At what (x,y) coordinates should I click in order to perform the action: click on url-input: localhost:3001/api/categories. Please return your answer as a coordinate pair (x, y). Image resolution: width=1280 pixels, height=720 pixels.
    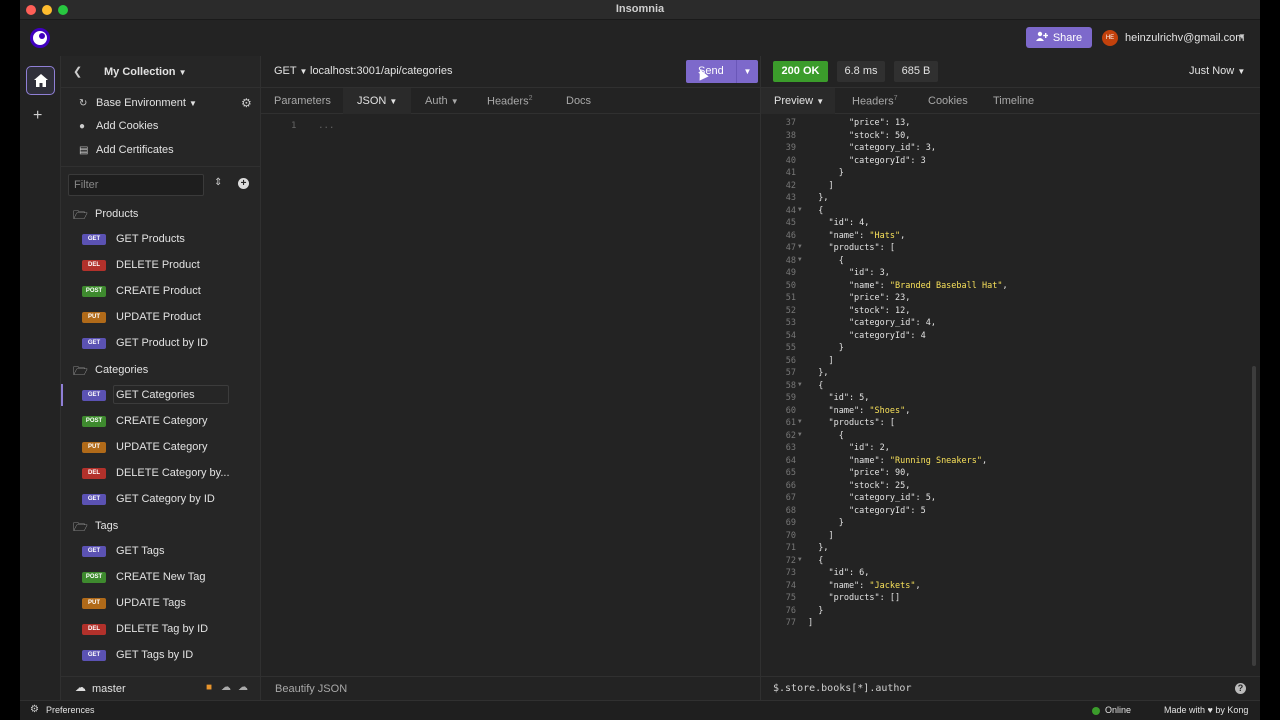
    Looking at the image, I should click on (381, 71).